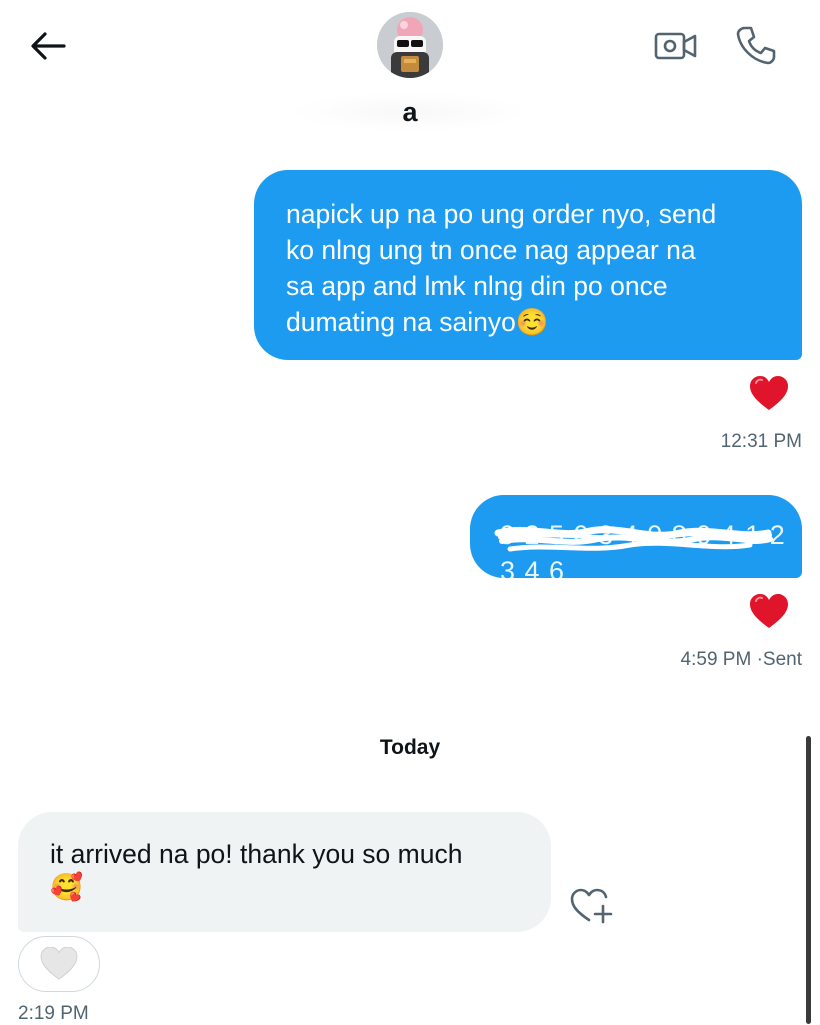 The width and height of the screenshot is (820, 1025). I want to click on sent-message-bubble-redacted: 9 2 5 0 3 4 0 8 0 4 1 2 3 4 6, so click(636, 536).